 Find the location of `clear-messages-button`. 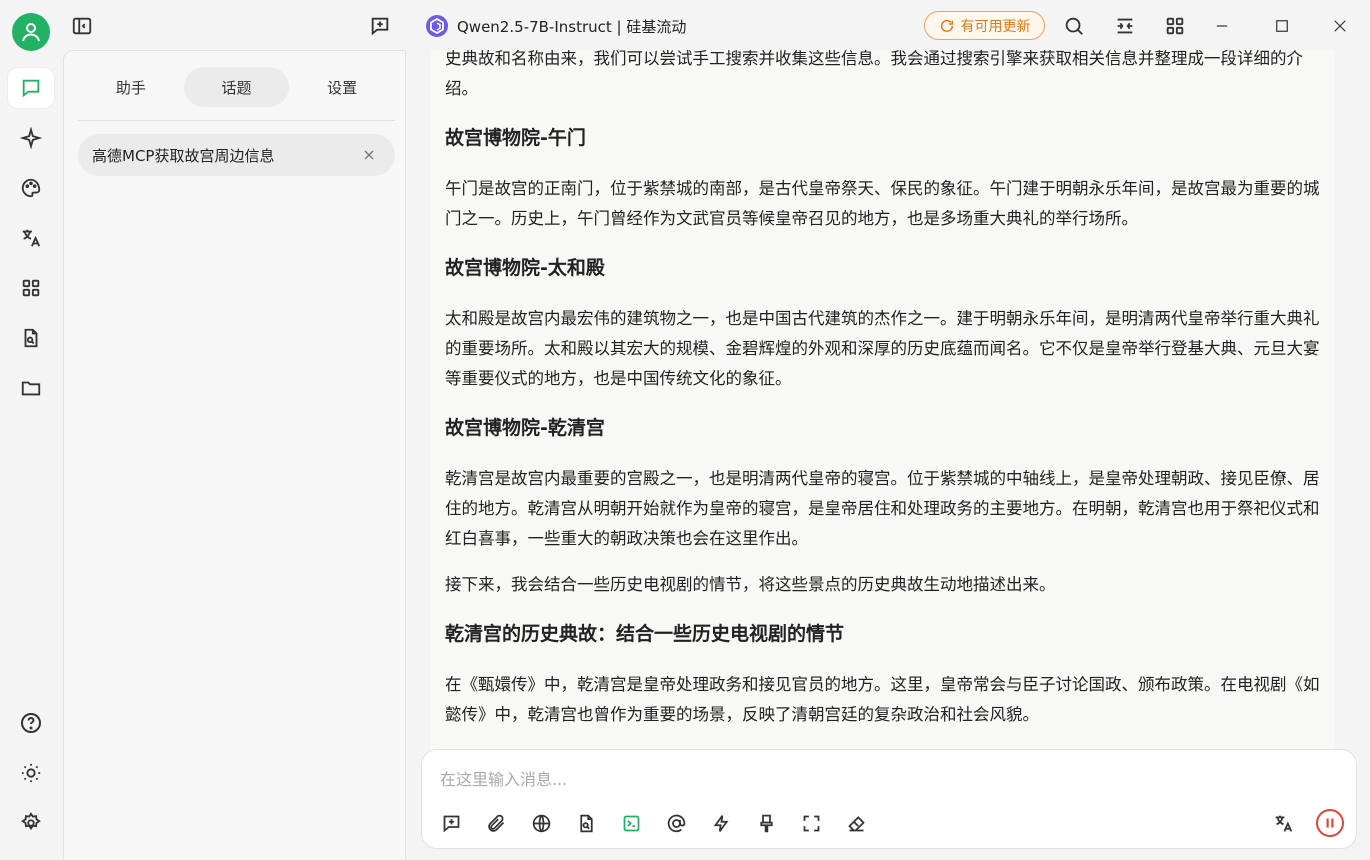

clear-messages-button is located at coordinates (856, 823).